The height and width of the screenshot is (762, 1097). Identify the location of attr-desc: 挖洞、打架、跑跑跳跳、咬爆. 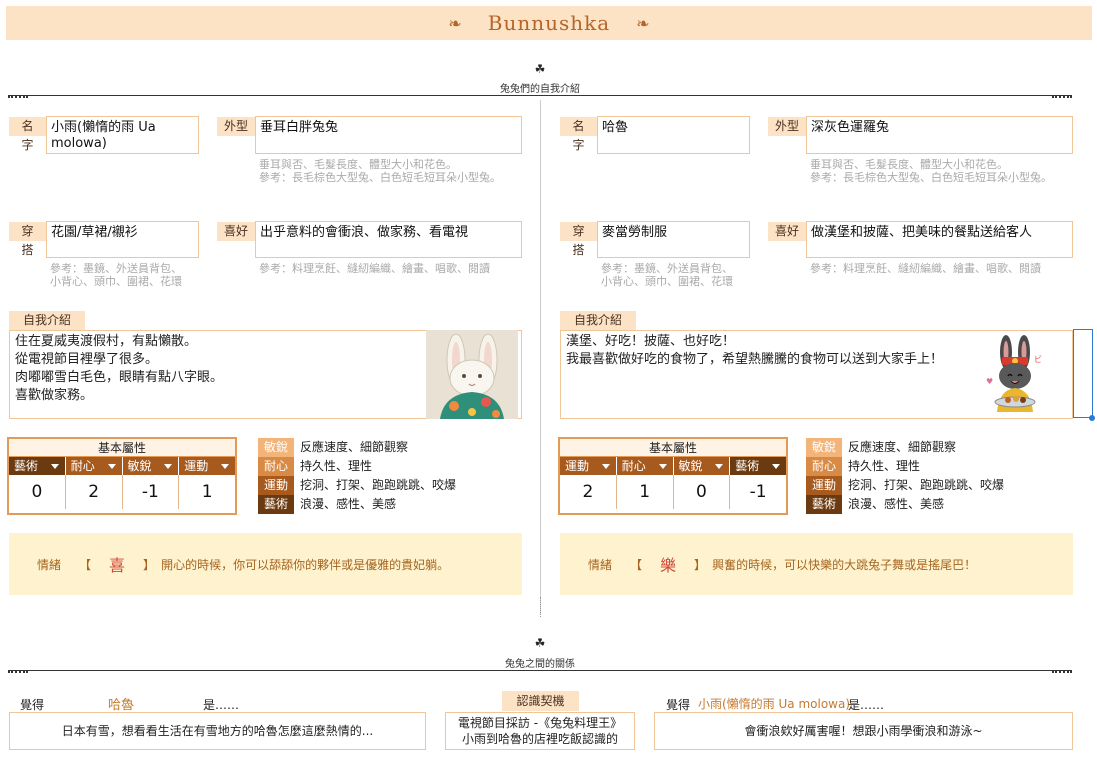
(926, 485).